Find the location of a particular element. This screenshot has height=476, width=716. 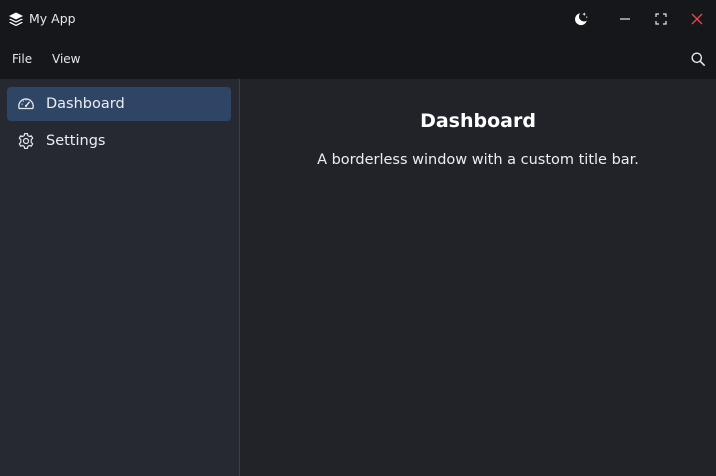

title-bar: My App is located at coordinates (358, 19).